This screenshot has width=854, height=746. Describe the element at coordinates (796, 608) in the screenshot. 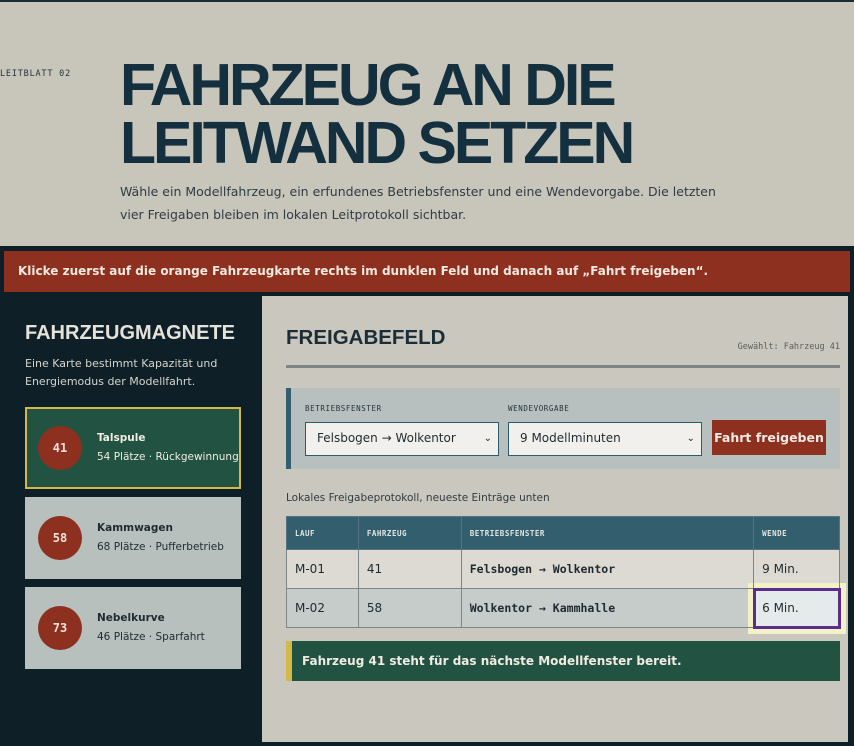

I see `cell-turnaround-focused: 6 Min.` at that location.